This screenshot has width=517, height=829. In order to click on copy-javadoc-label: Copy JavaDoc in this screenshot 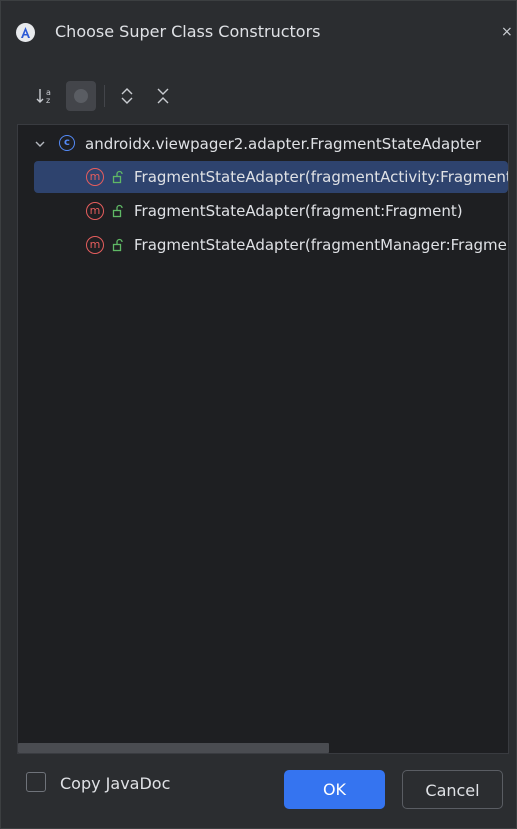, I will do `click(115, 783)`.